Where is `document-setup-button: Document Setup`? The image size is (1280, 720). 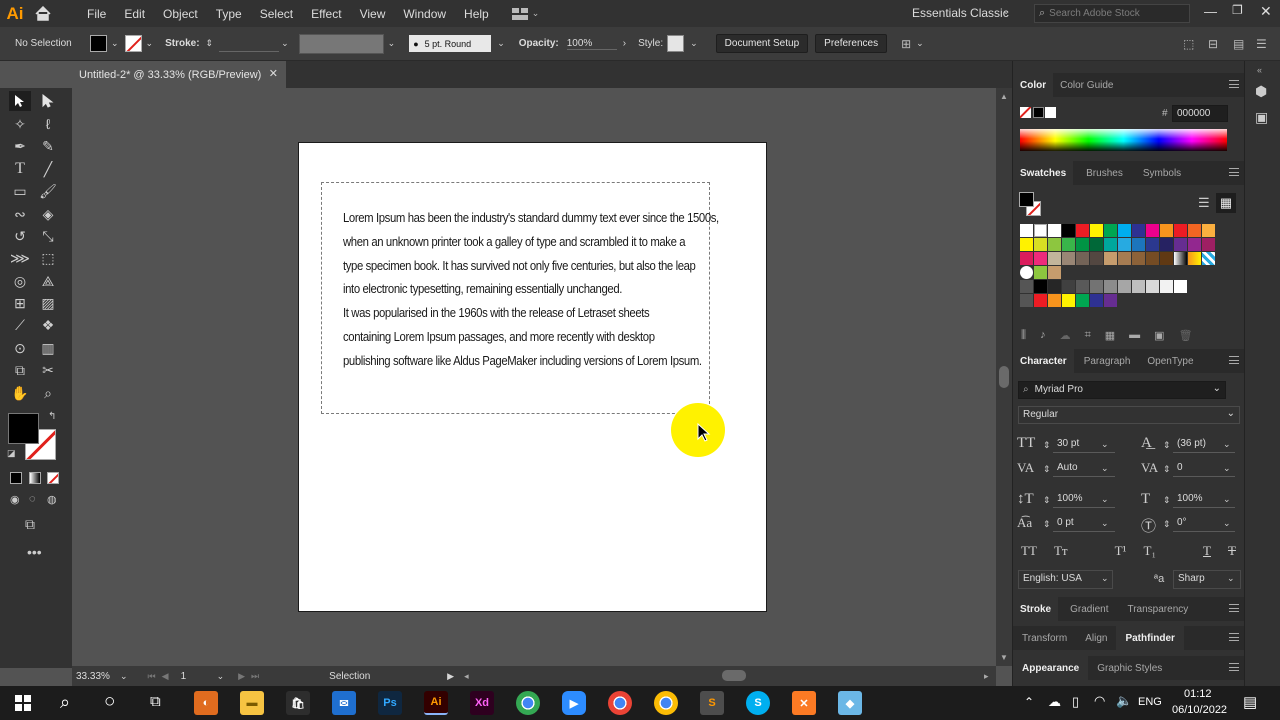 document-setup-button: Document Setup is located at coordinates (762, 43).